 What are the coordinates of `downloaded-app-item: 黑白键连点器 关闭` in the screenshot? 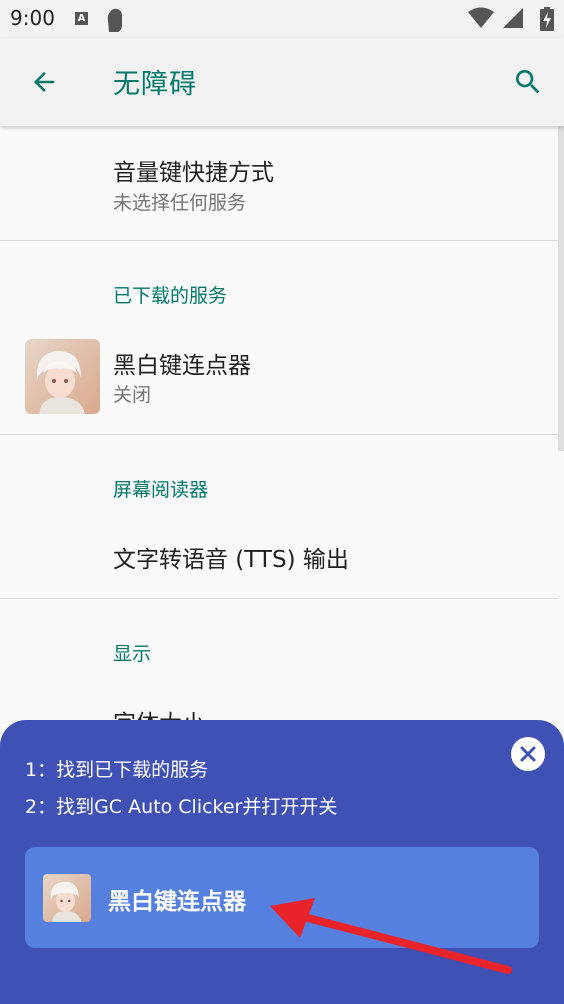 It's located at (282, 378).